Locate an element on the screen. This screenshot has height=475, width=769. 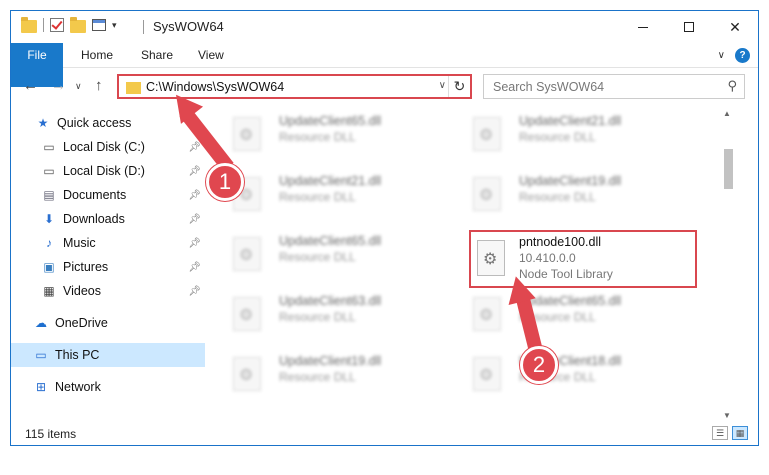
close-icon: ✕ is located at coordinates (735, 26).